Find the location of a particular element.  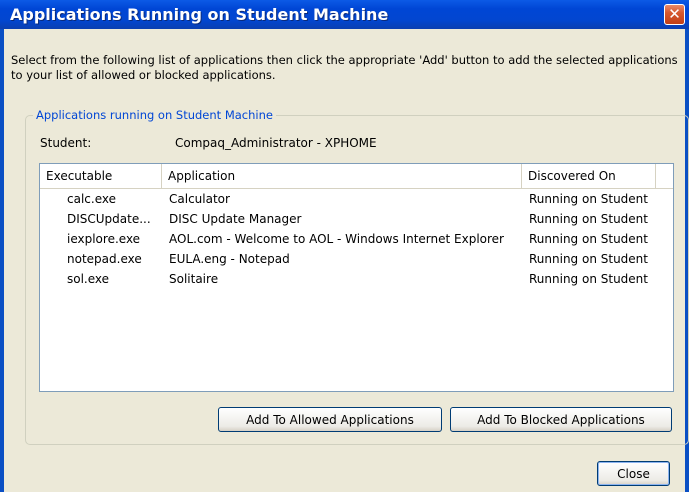

cell-executable: iexplore.exe is located at coordinates (104, 239).